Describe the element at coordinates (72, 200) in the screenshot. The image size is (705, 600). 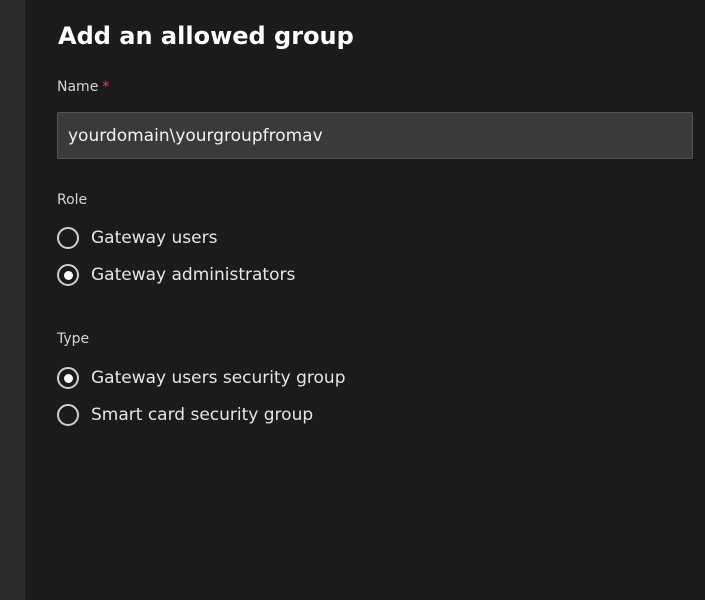
I see `role-label: Role` at that location.